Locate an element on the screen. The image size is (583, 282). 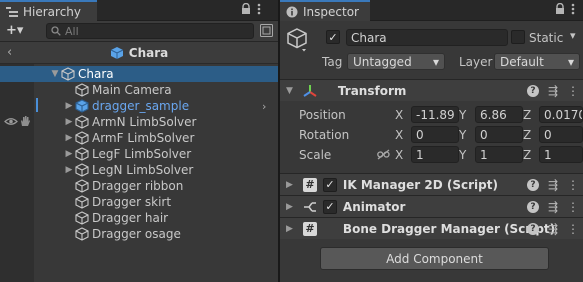
transform-icon is located at coordinates (310, 91).